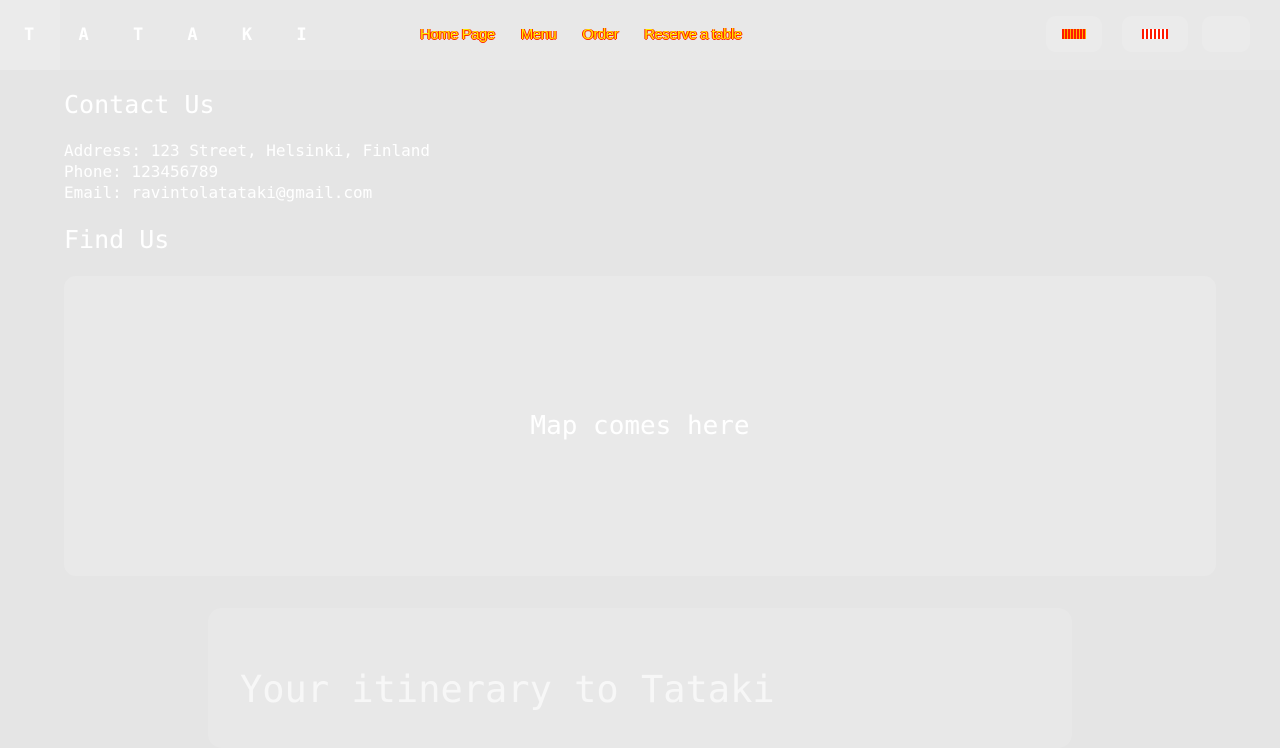 The height and width of the screenshot is (748, 1280). Describe the element at coordinates (174, 35) in the screenshot. I see `brand-logo: T A T A K I` at that location.